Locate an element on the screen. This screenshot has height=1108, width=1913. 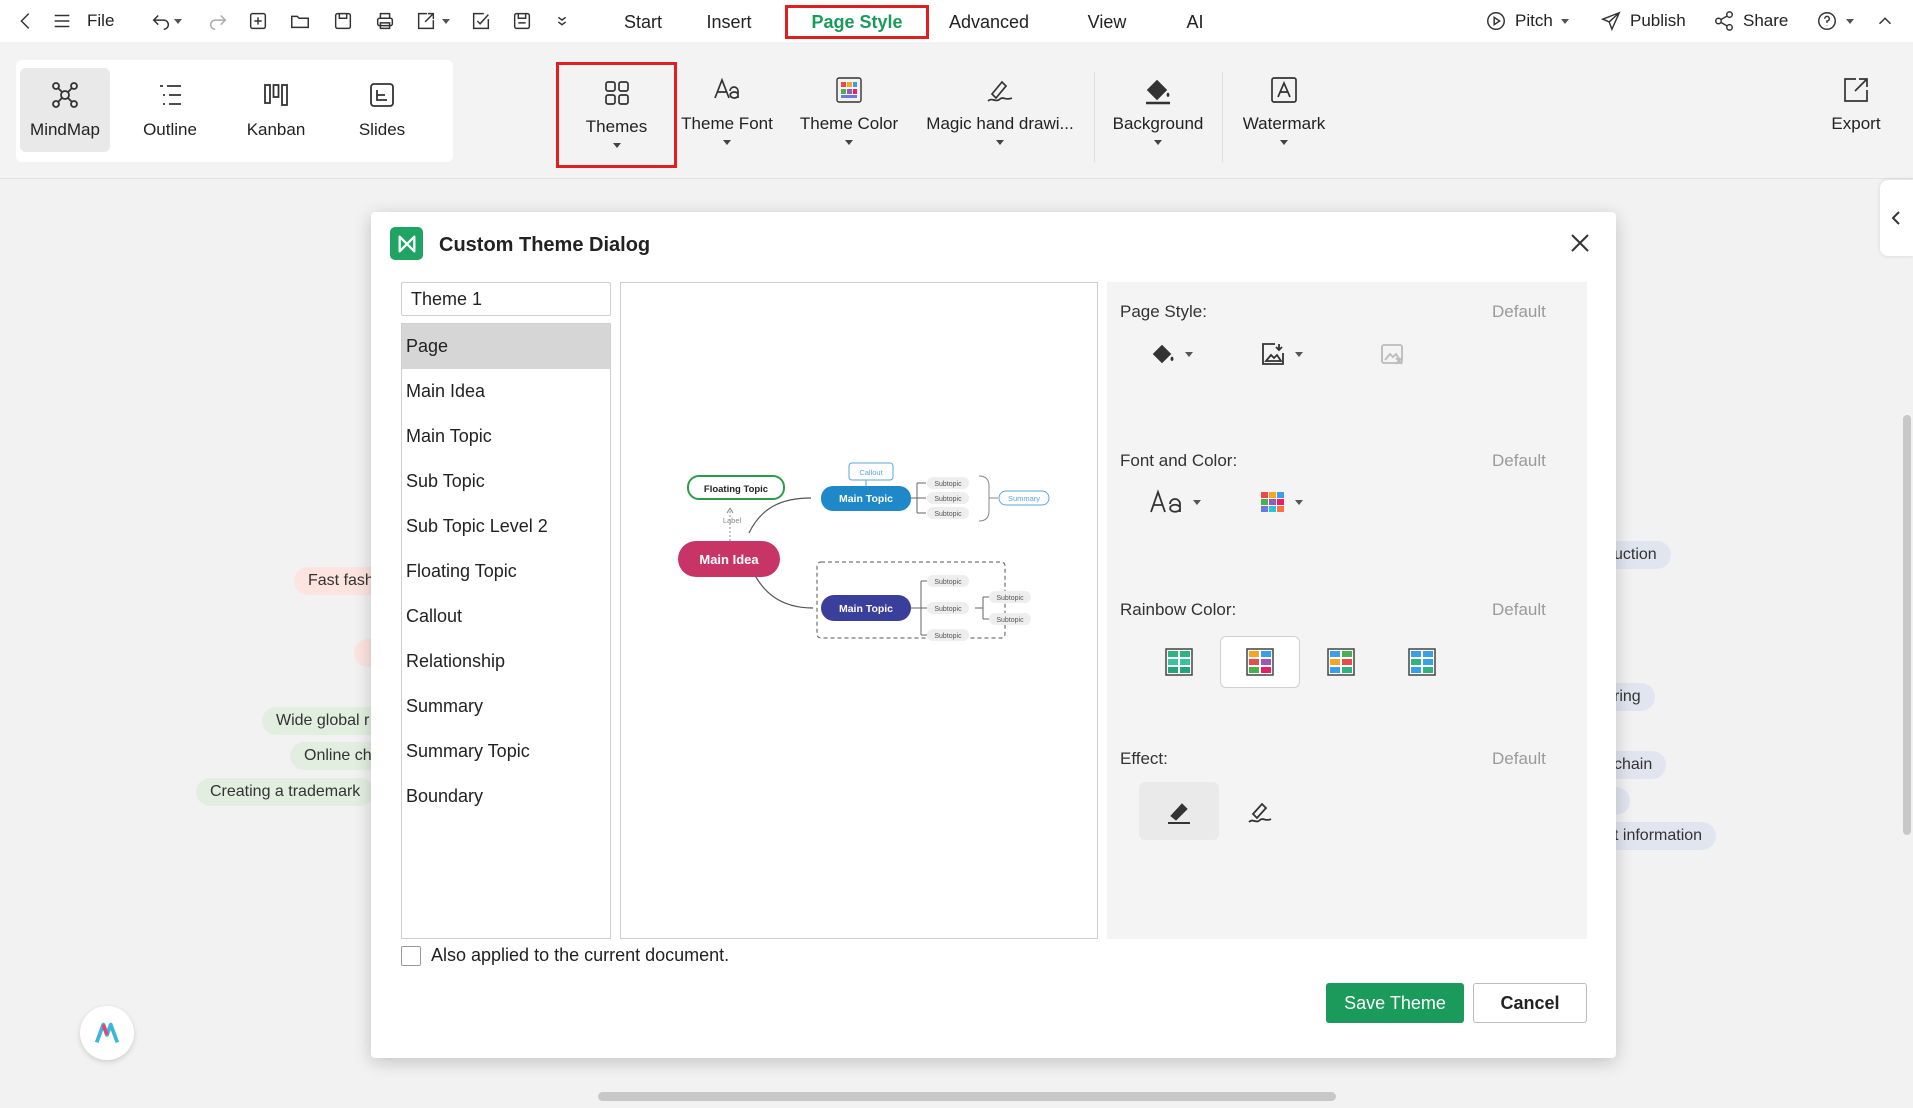
assistant-button is located at coordinates (107, 1033).